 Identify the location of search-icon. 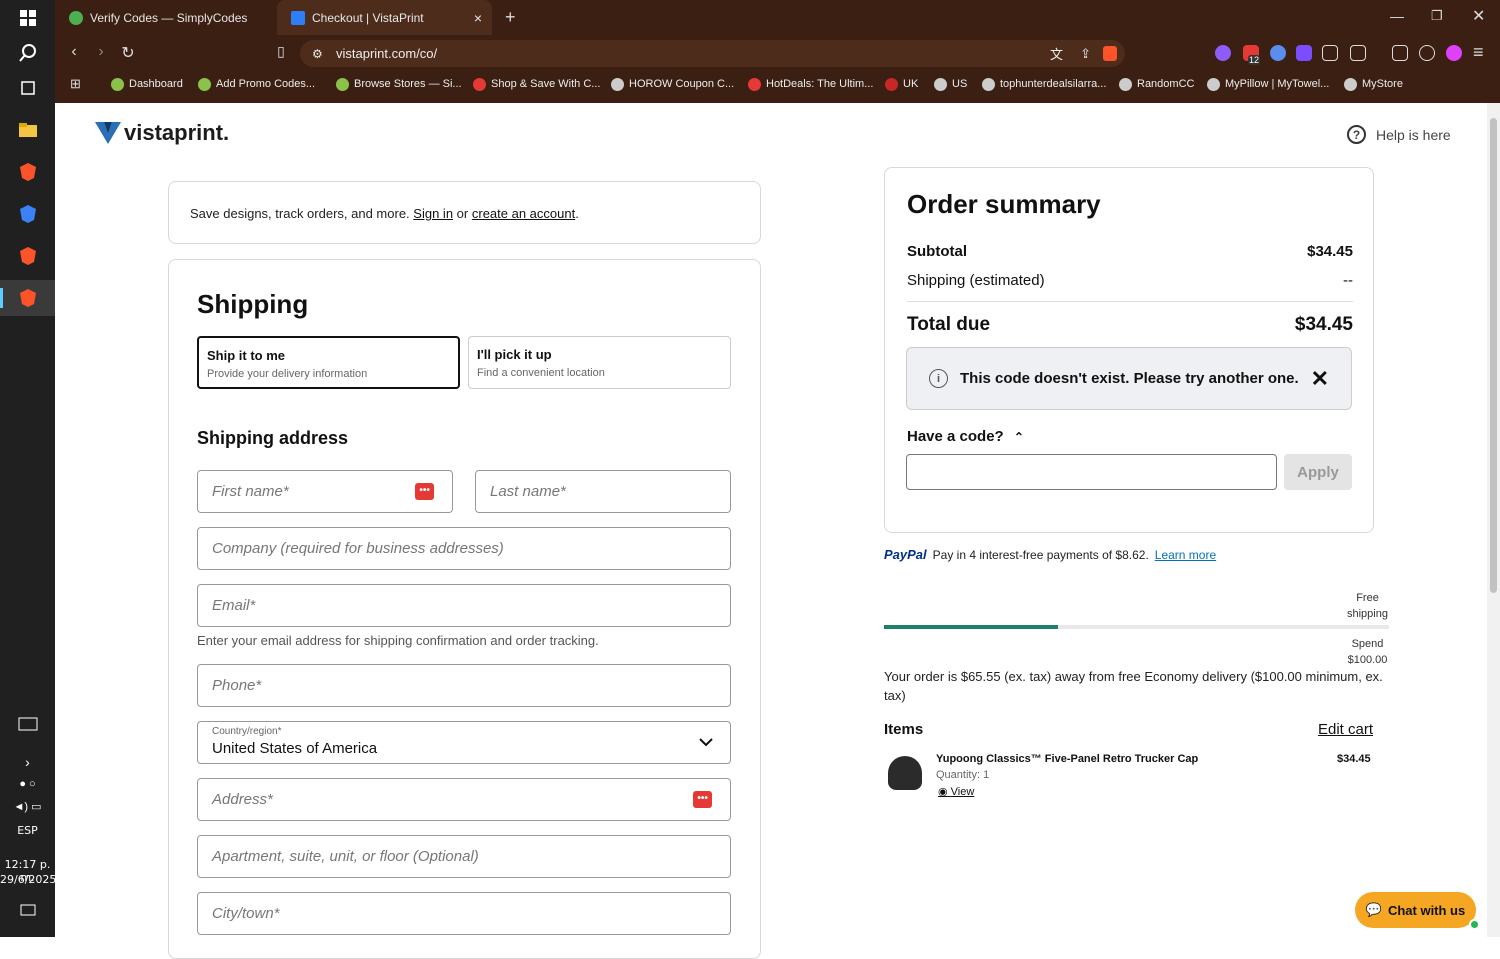
(27, 53).